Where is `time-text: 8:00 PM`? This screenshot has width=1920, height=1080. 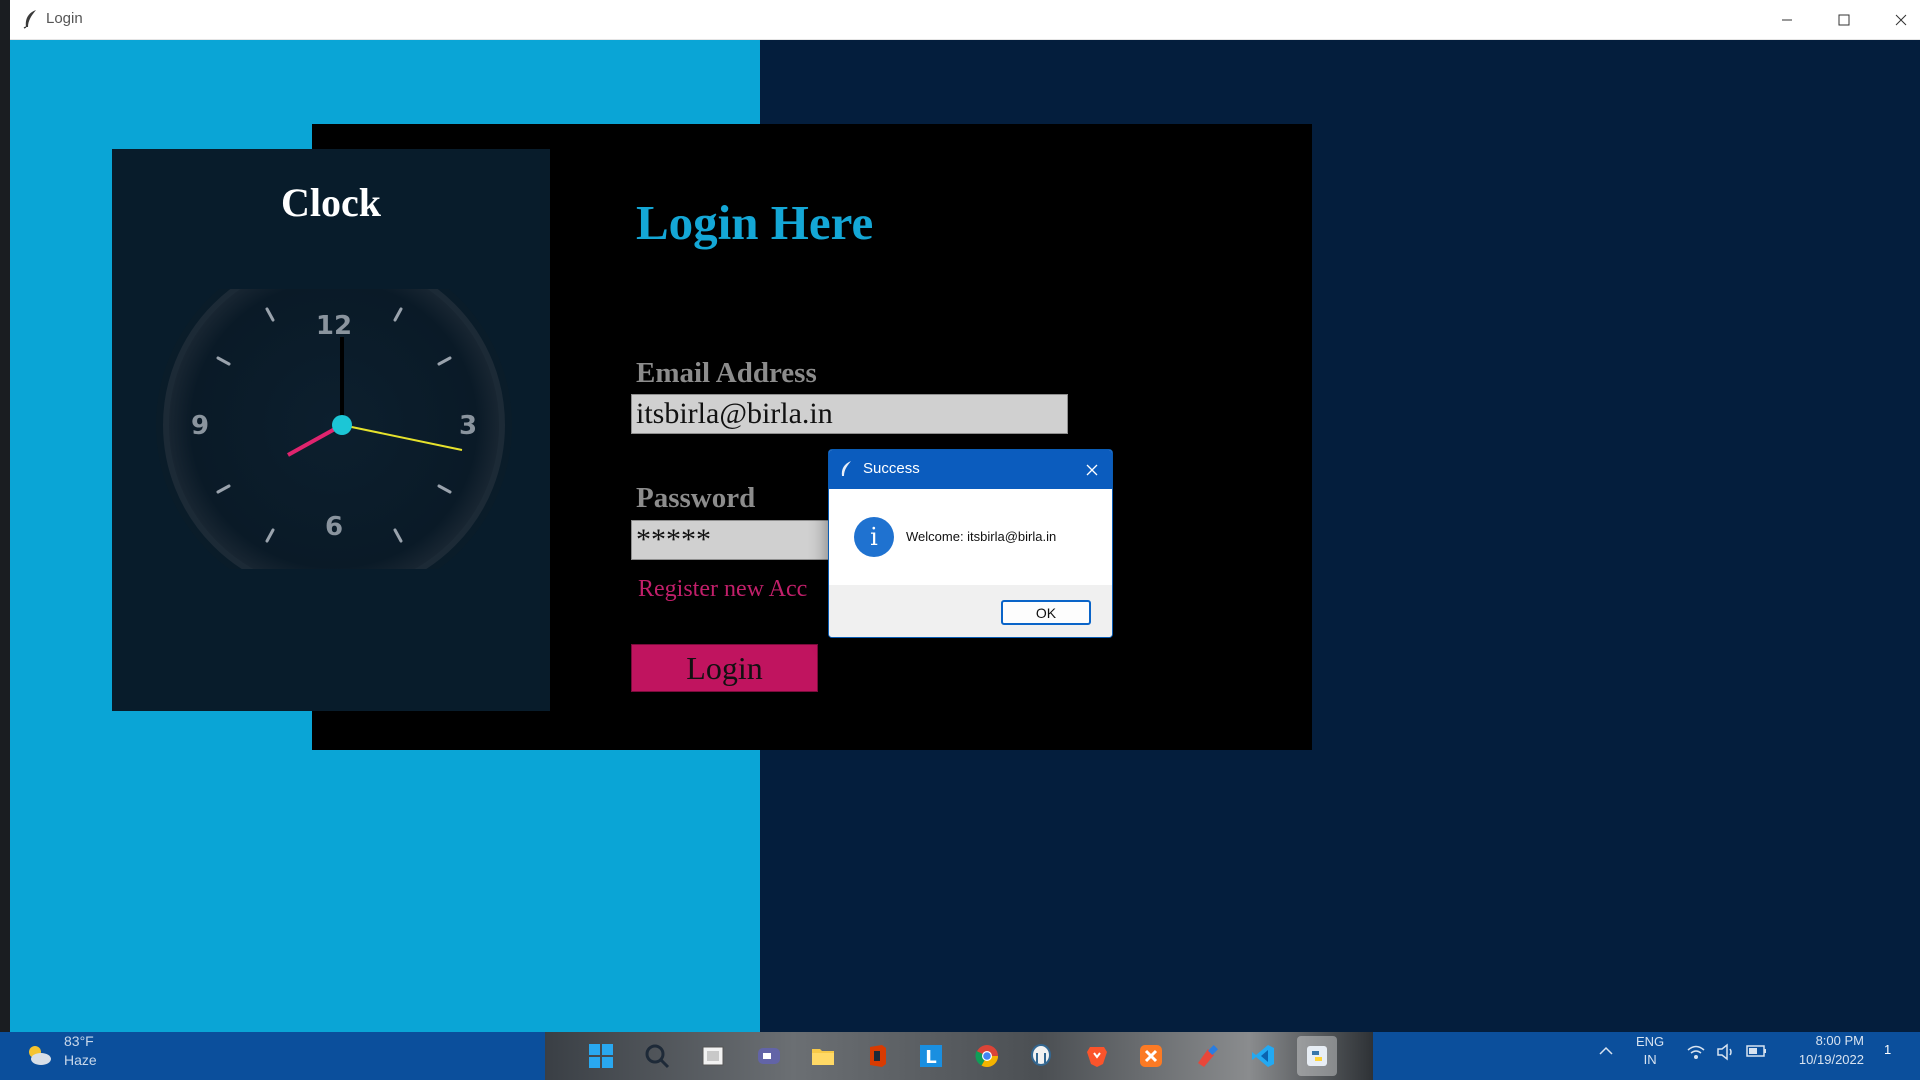 time-text: 8:00 PM is located at coordinates (1839, 1040).